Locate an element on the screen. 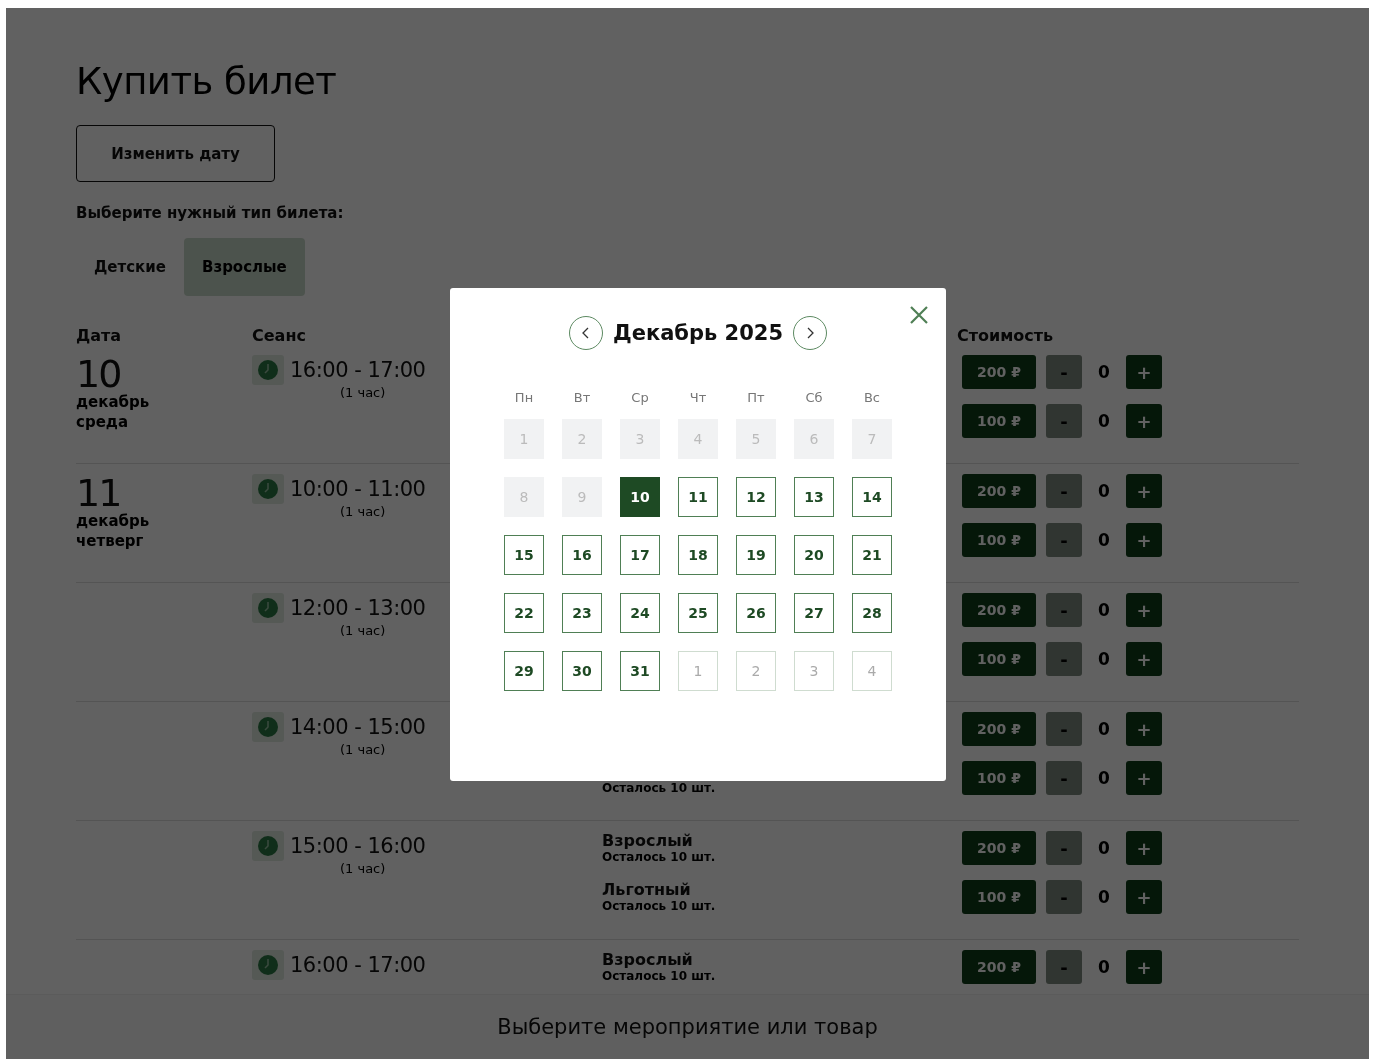  weekday-label: Пт is located at coordinates (756, 397).